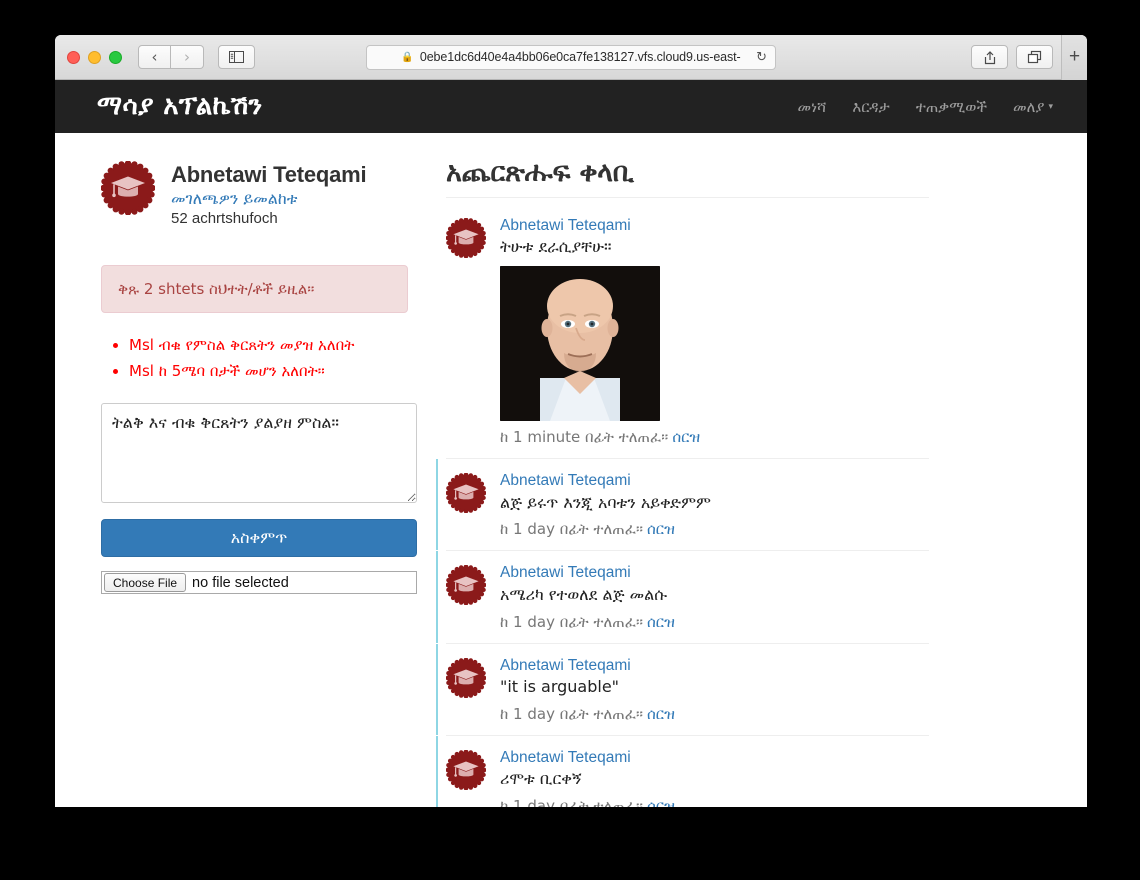 Image resolution: width=1140 pixels, height=880 pixels. I want to click on validation-error-item: Msl ብቁ የምስል ቅርጸትን መያዝ አለበት, so click(268, 345).